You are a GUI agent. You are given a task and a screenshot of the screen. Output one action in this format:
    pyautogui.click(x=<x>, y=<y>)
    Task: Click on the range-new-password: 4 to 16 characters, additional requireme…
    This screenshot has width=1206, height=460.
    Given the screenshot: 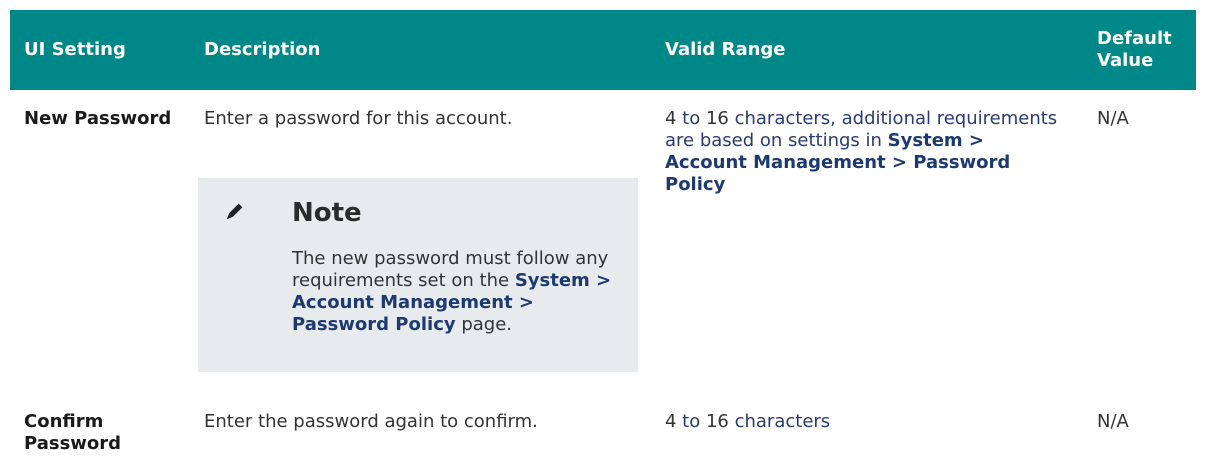 What is the action you would take?
    pyautogui.click(x=865, y=152)
    